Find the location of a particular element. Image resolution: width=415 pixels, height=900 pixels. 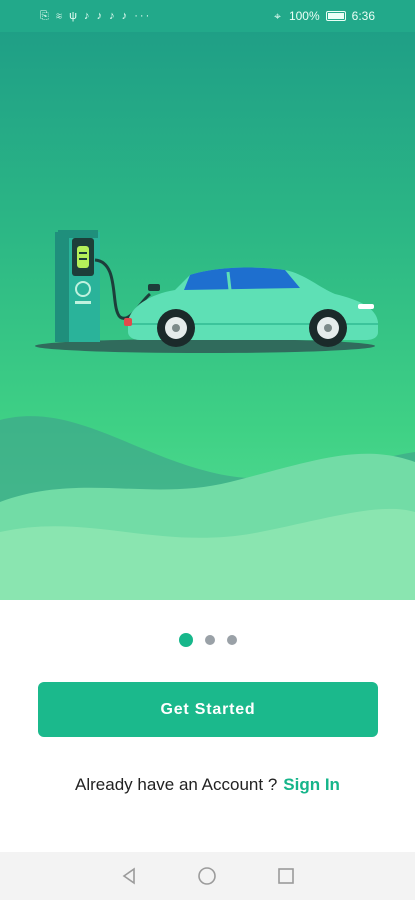

notification-icons: ⎘ ≋ ψ ♪ ♪ ♪ ♪ ··· is located at coordinates (96, 15).